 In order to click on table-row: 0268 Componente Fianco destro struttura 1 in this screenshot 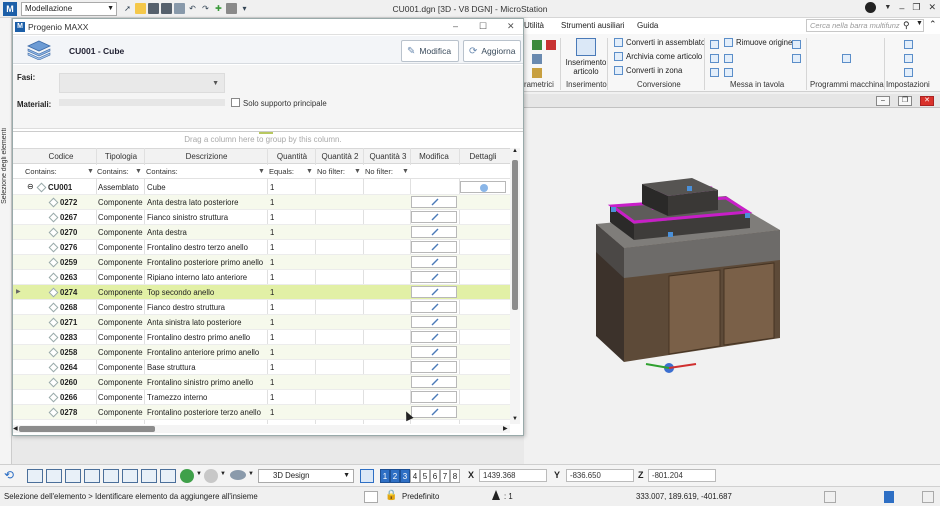, I will do `click(261, 307)`.